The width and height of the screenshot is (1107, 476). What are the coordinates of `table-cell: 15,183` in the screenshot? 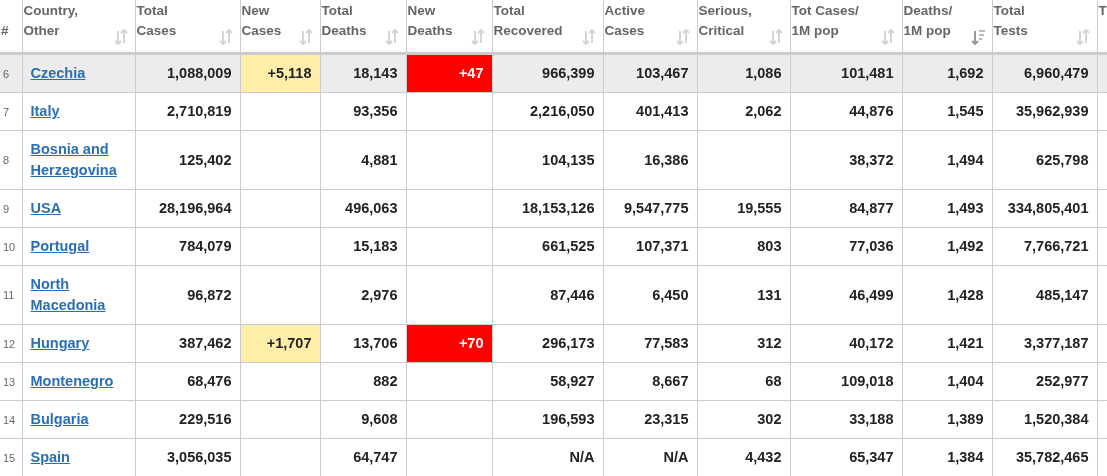 It's located at (363, 246).